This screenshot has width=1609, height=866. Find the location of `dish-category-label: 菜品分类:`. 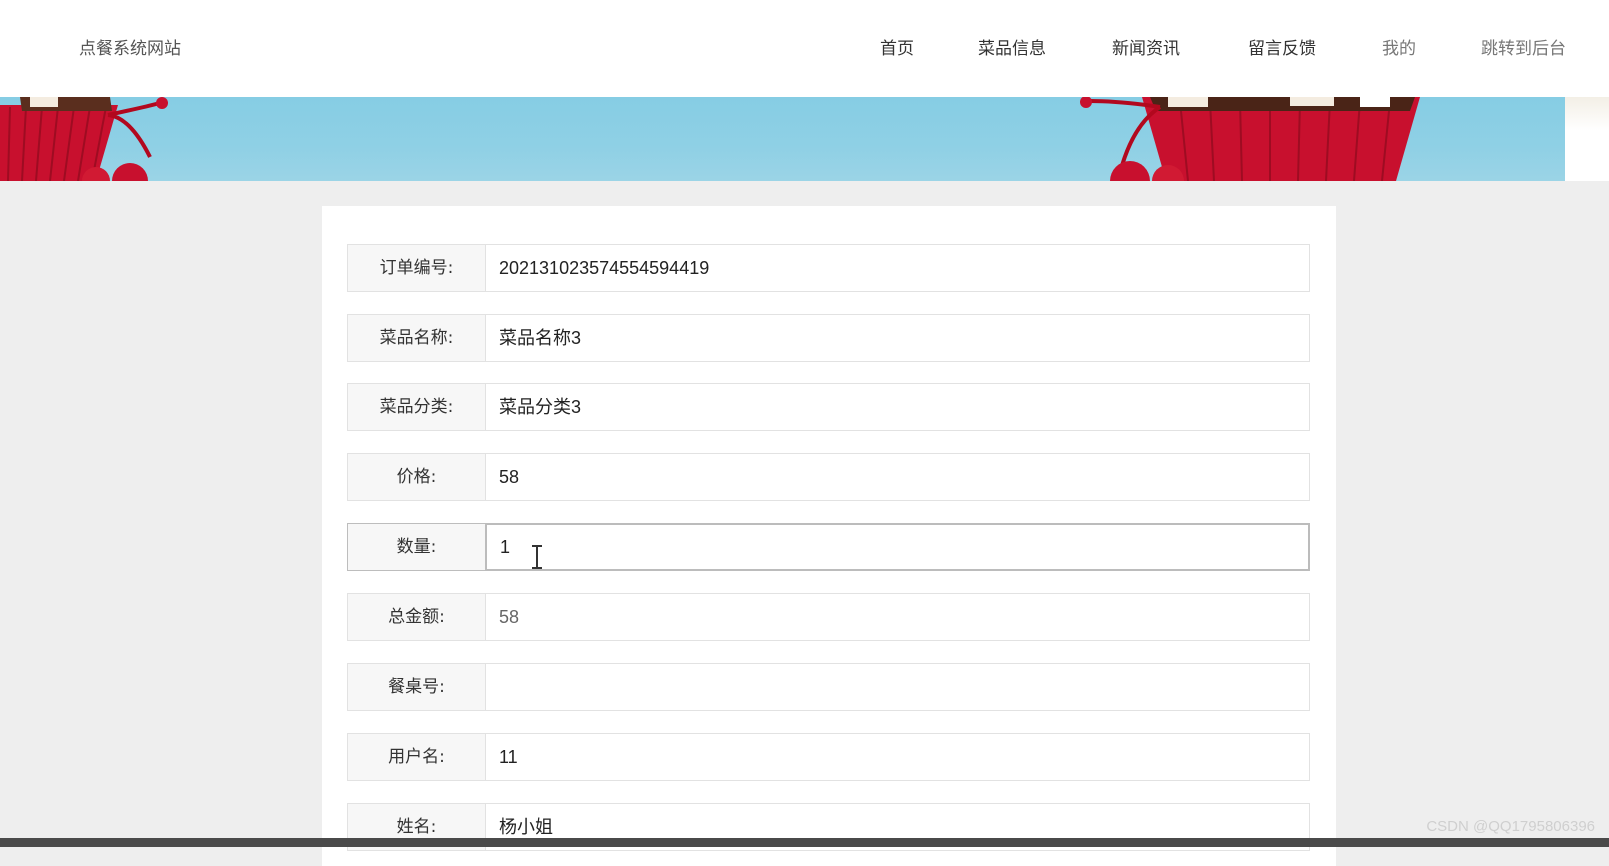

dish-category-label: 菜品分类: is located at coordinates (417, 407).